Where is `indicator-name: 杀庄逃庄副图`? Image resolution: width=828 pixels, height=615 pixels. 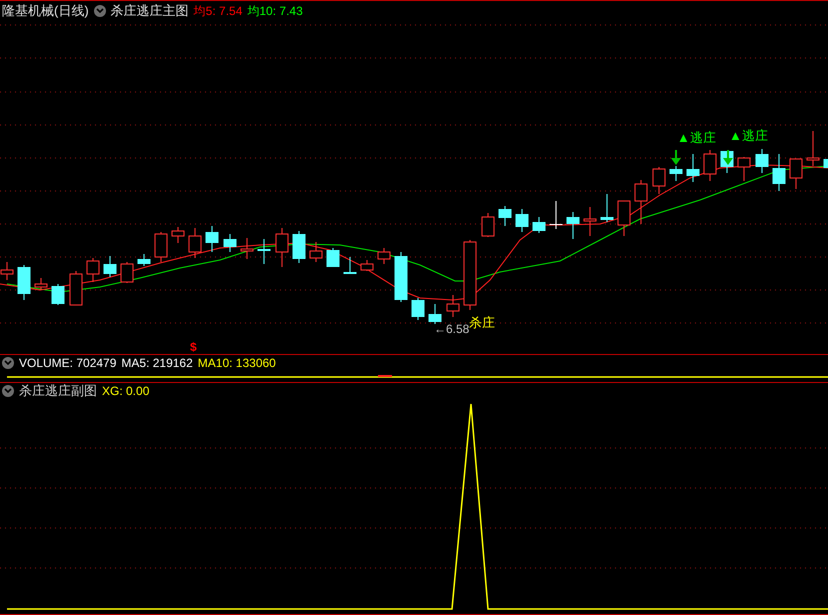 indicator-name: 杀庄逃庄副图 is located at coordinates (58, 391).